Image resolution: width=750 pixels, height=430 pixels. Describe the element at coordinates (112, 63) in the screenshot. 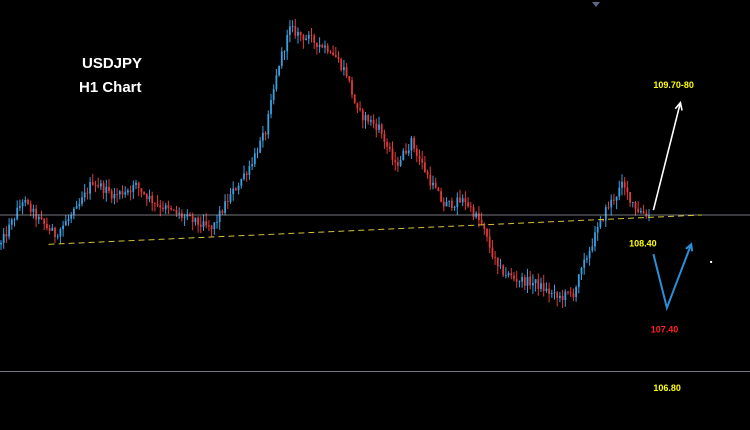

I see `chart-title: USDJPY` at that location.